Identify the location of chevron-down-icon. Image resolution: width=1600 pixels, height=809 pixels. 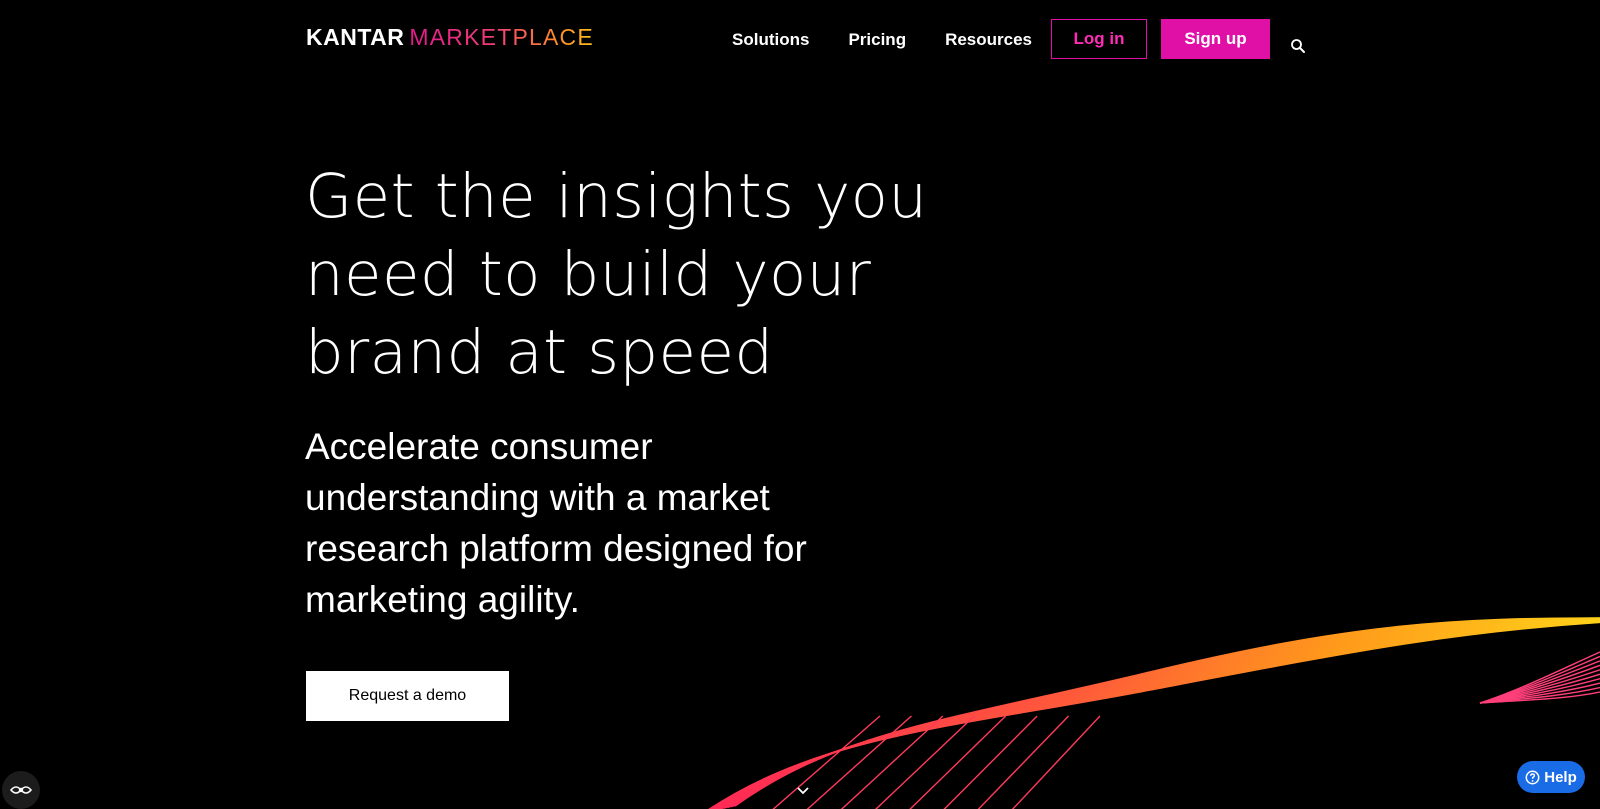
(803, 791).